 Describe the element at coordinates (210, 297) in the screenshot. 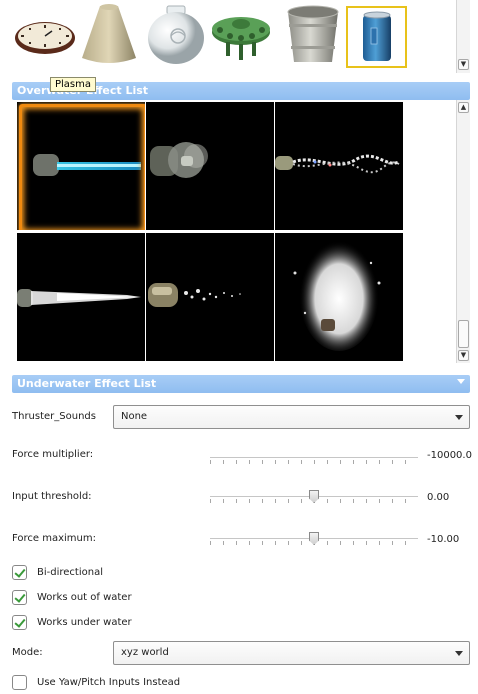

I see `effect-bubble-trail` at that location.